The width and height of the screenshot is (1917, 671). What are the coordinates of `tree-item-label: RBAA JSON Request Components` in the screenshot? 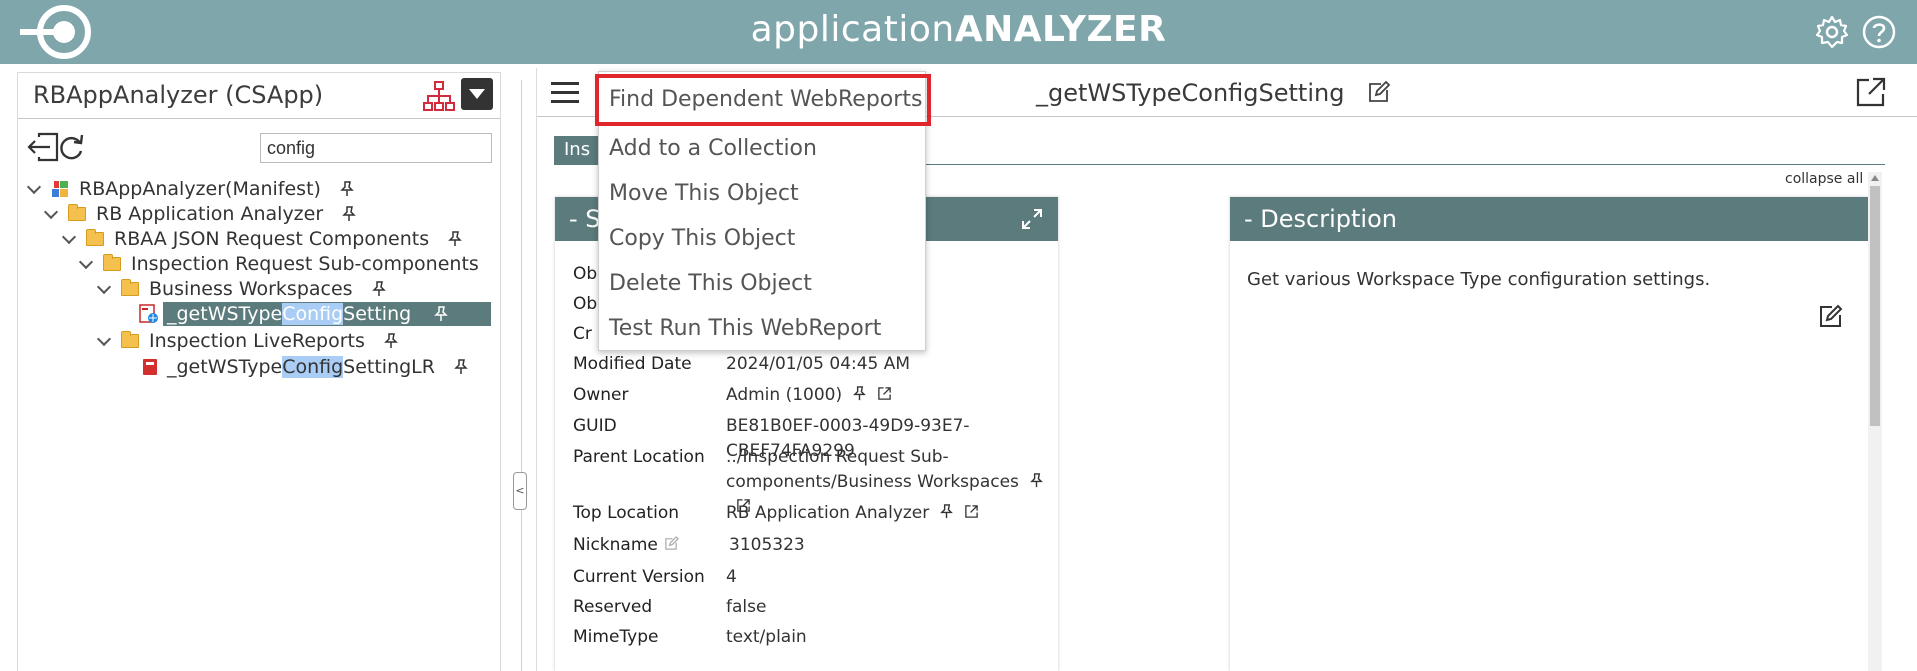 It's located at (272, 239).